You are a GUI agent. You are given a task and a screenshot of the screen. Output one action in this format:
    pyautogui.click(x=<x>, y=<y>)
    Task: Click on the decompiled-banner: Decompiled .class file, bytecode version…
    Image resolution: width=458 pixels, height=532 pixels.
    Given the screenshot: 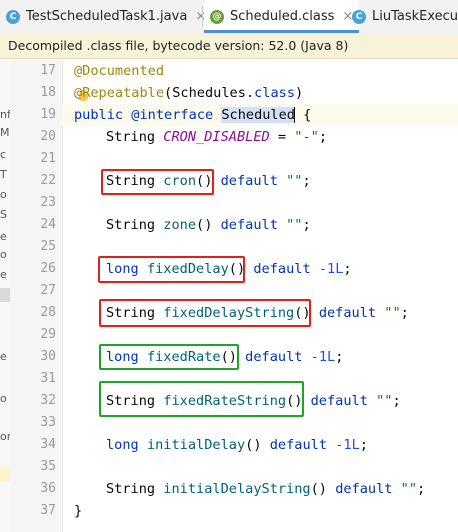 What is the action you would take?
    pyautogui.click(x=229, y=46)
    